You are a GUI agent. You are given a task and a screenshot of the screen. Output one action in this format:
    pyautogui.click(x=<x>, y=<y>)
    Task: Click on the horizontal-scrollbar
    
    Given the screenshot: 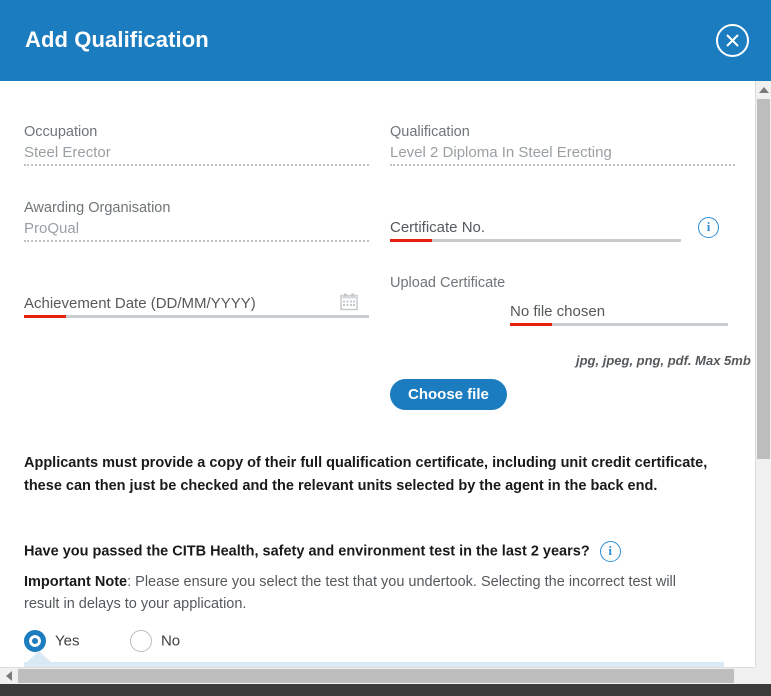 What is the action you would take?
    pyautogui.click(x=385, y=675)
    